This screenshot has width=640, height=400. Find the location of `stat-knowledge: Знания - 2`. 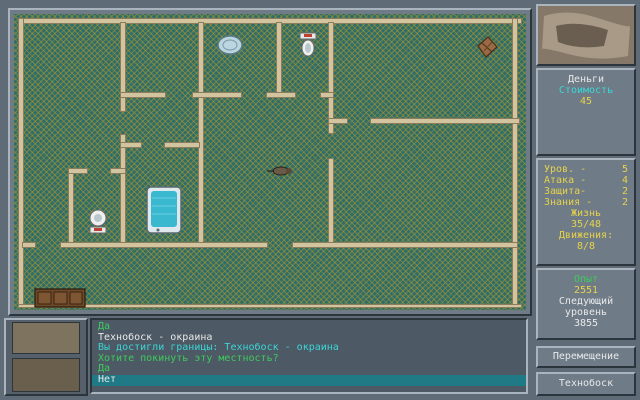

stat-knowledge: Знания - 2 is located at coordinates (586, 202).